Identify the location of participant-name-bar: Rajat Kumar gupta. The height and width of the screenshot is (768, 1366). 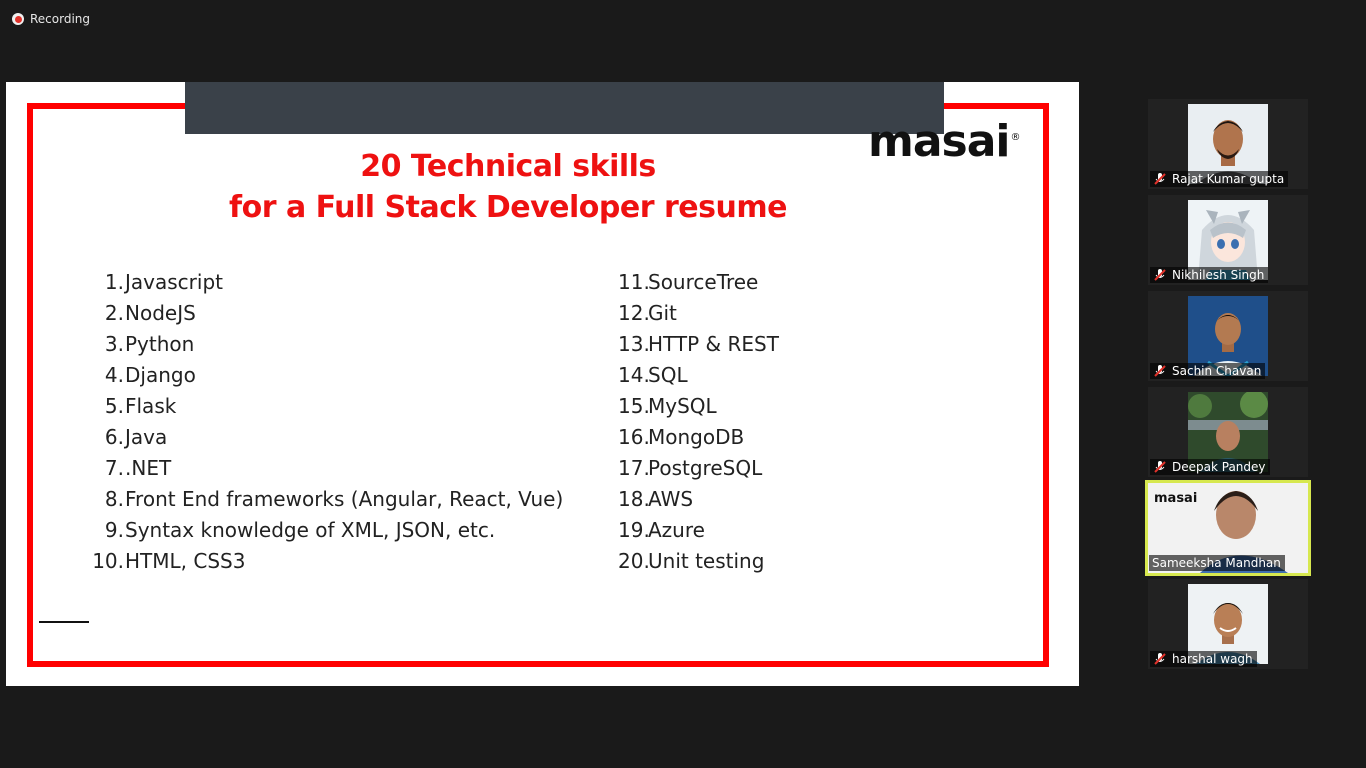
(1219, 179).